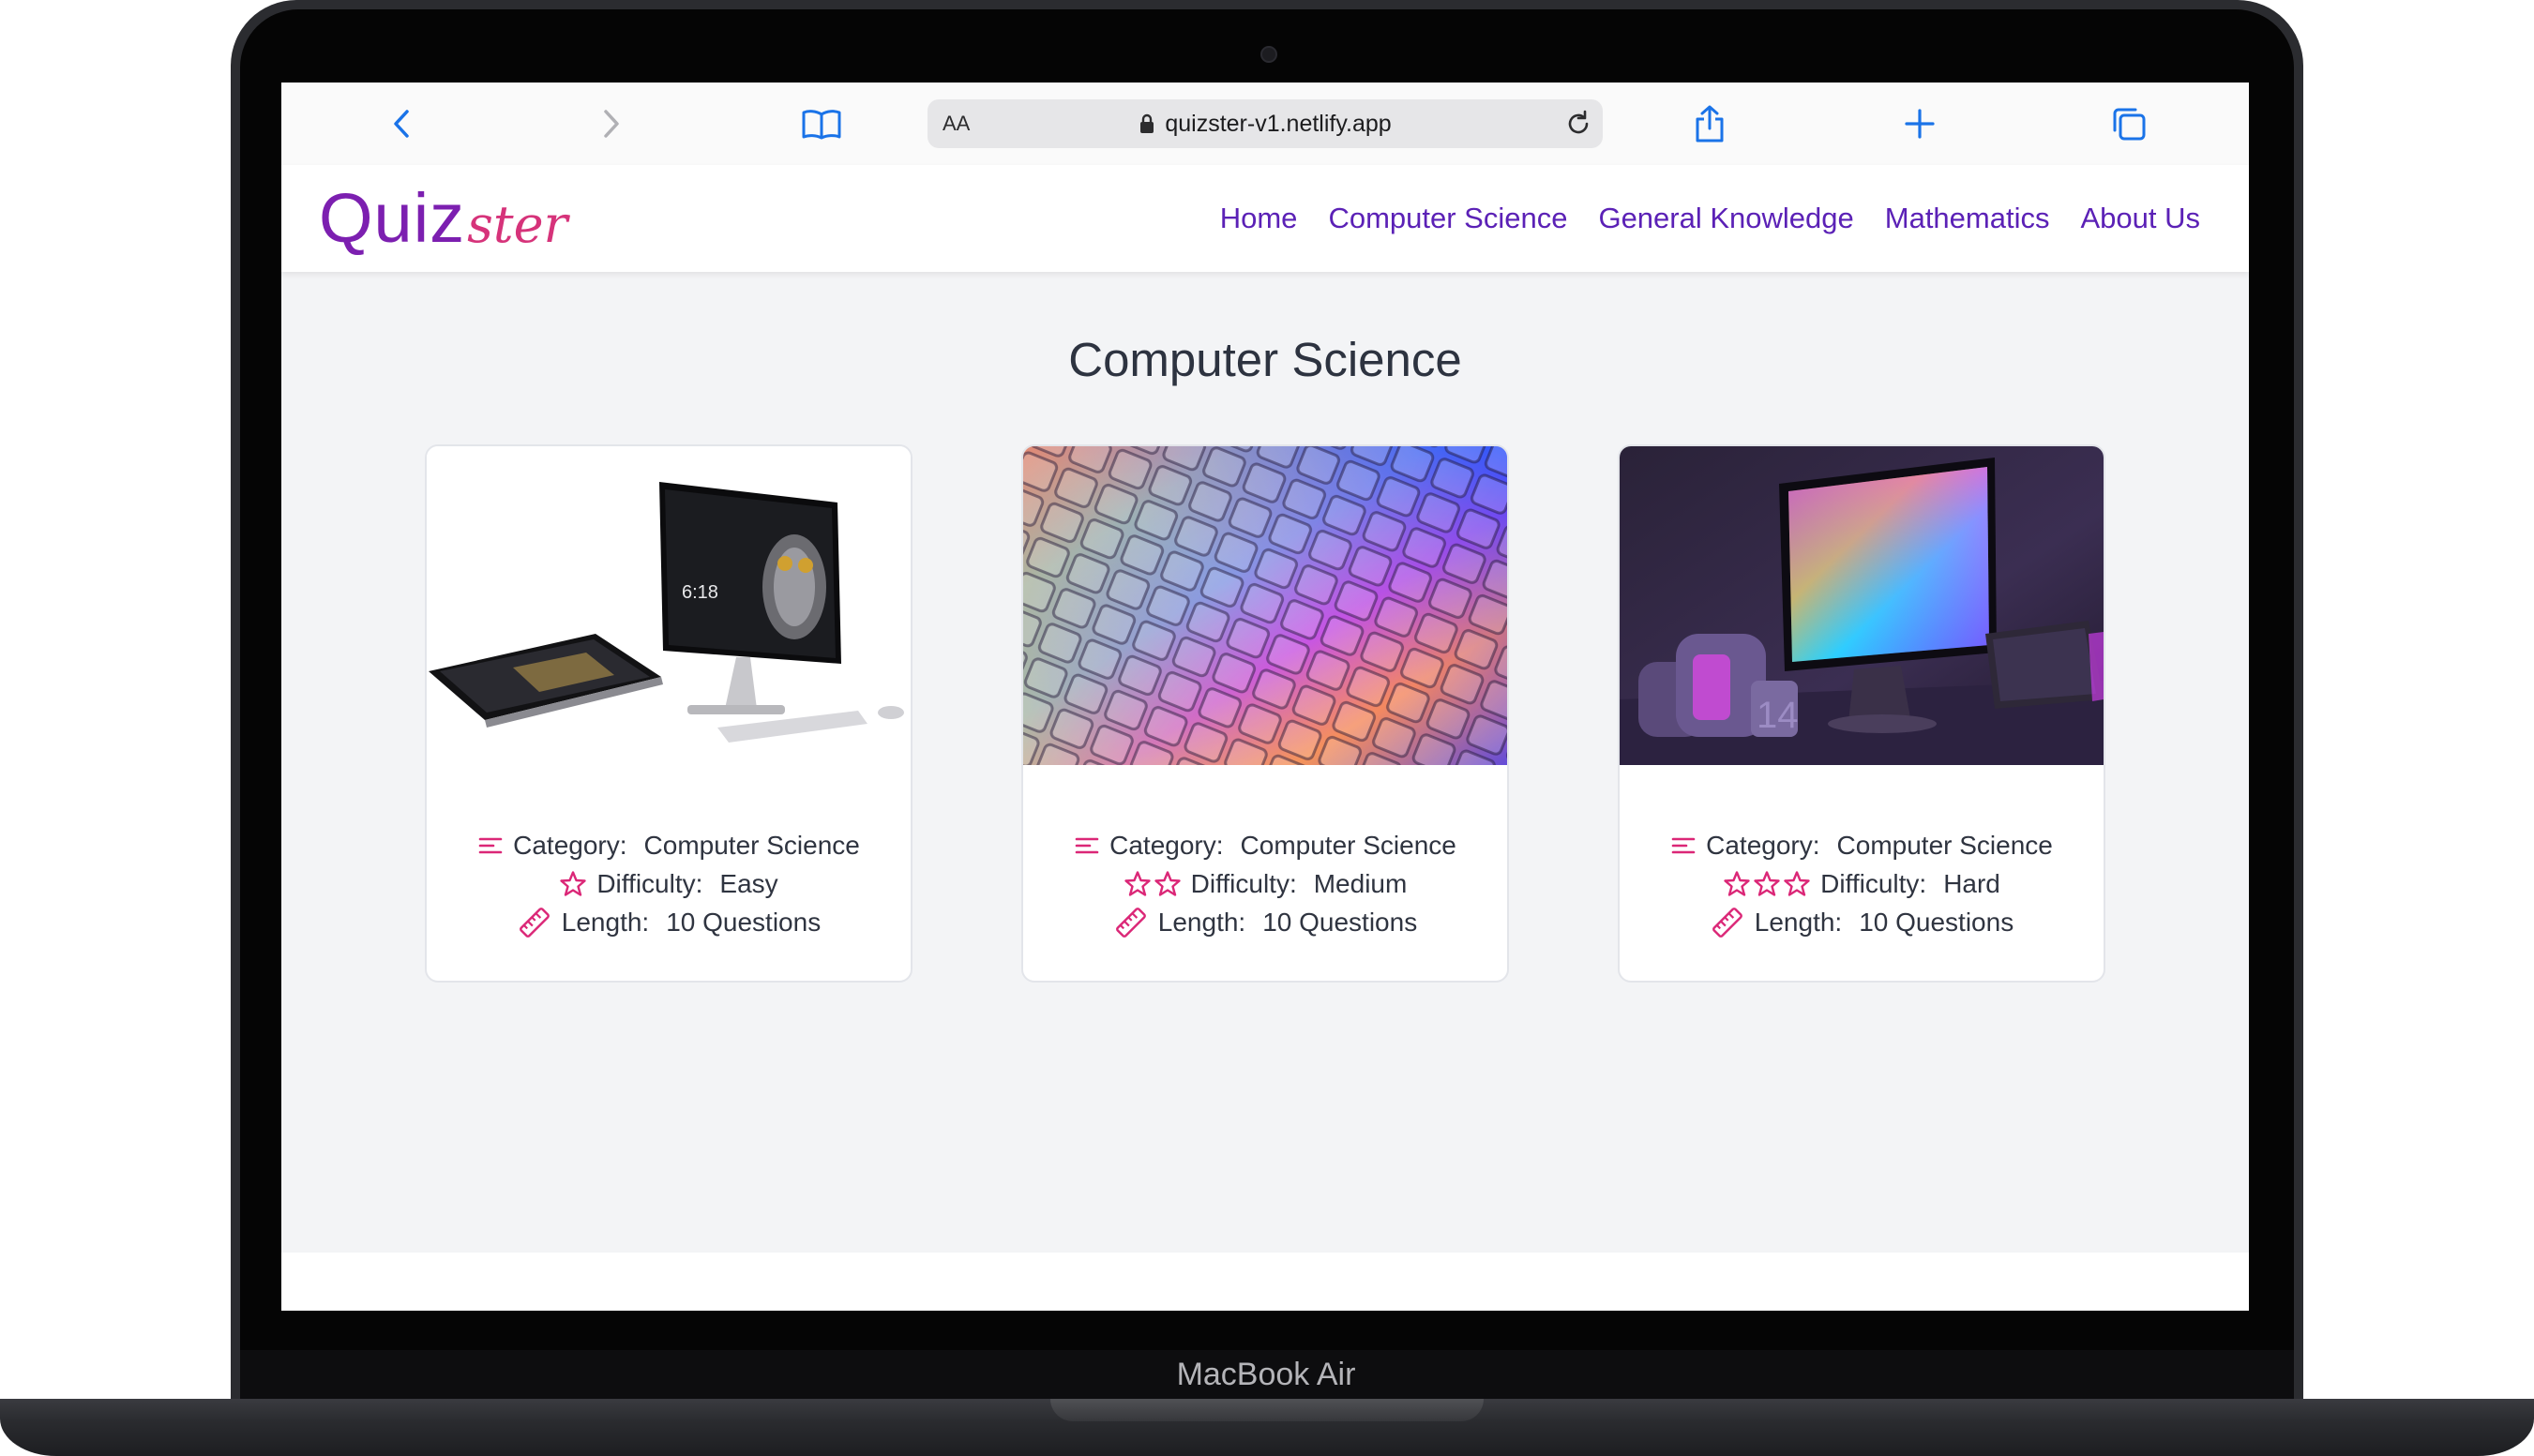 The width and height of the screenshot is (2534, 1456). What do you see at coordinates (1265, 1282) in the screenshot?
I see `page-footer` at bounding box center [1265, 1282].